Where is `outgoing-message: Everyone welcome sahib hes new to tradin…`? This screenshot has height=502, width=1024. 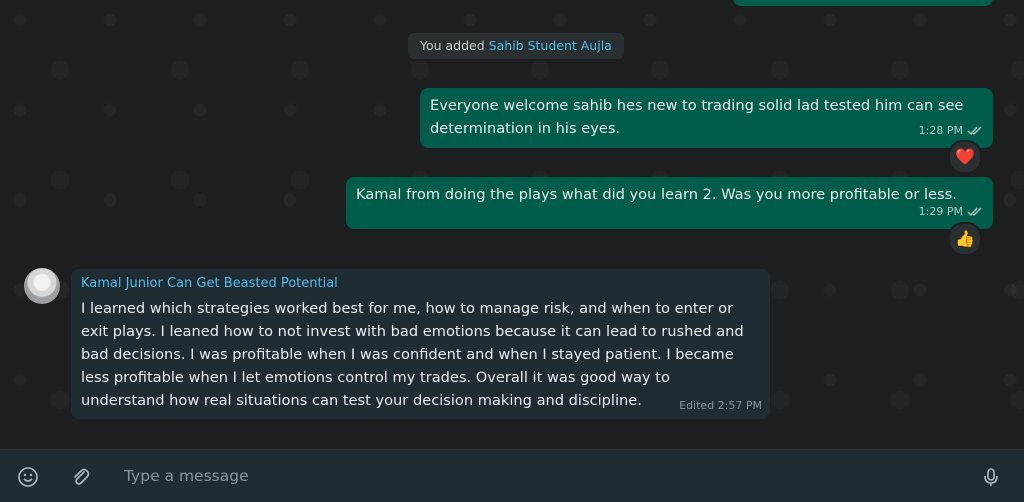 outgoing-message: Everyone welcome sahib hes new to tradin… is located at coordinates (706, 118).